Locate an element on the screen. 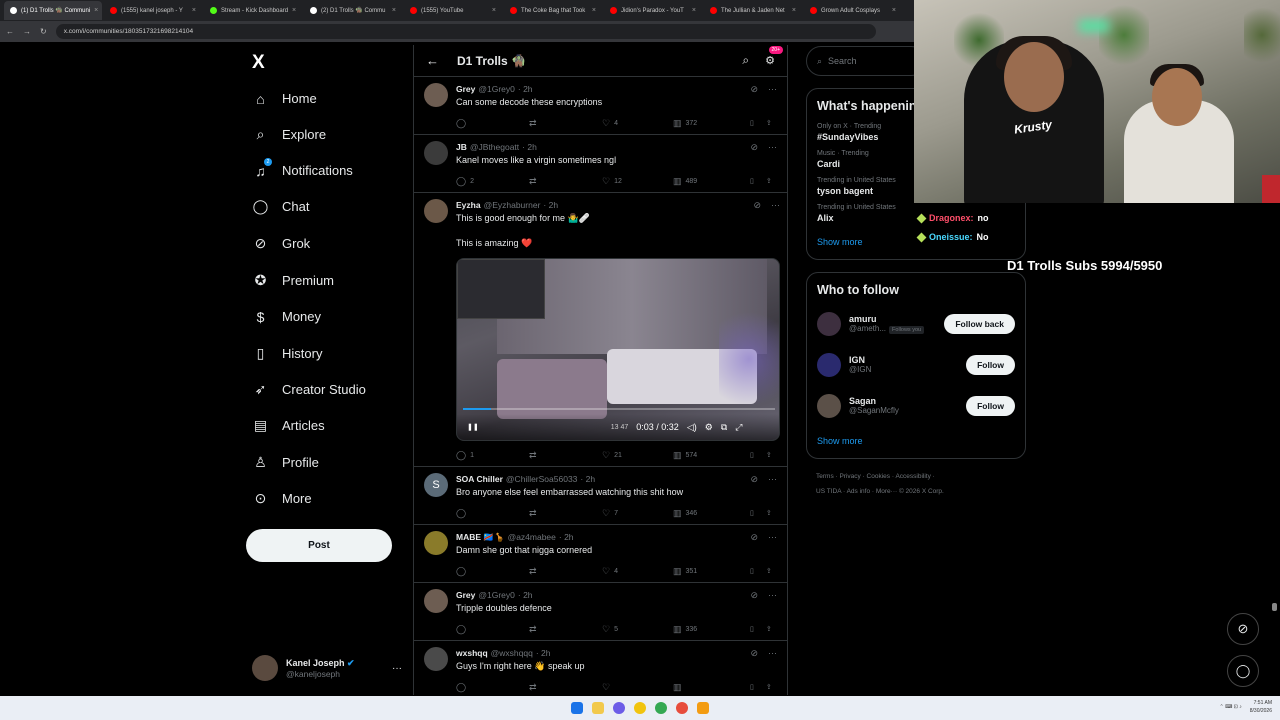 The width and height of the screenshot is (1280, 720). views-button: ▥ is located at coordinates (711, 687).